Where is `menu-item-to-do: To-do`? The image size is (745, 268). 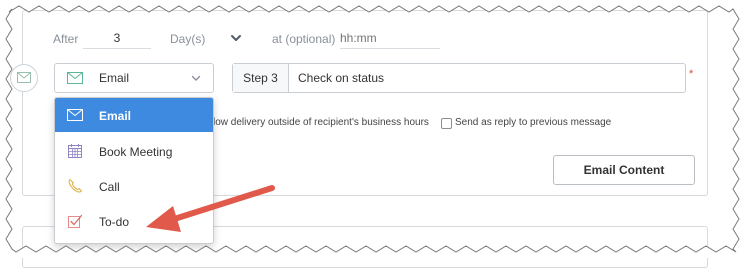
menu-item-to-do: To-do is located at coordinates (134, 221).